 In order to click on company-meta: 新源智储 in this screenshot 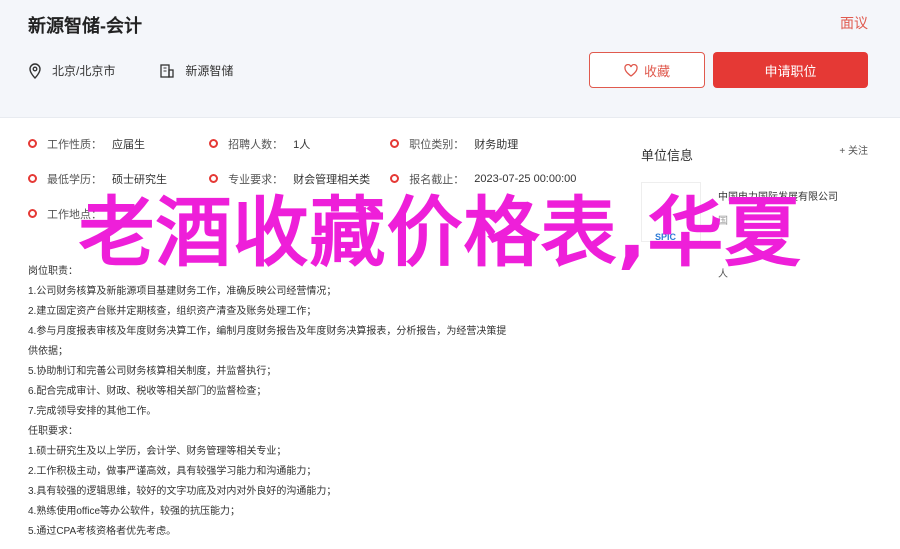, I will do `click(196, 70)`.